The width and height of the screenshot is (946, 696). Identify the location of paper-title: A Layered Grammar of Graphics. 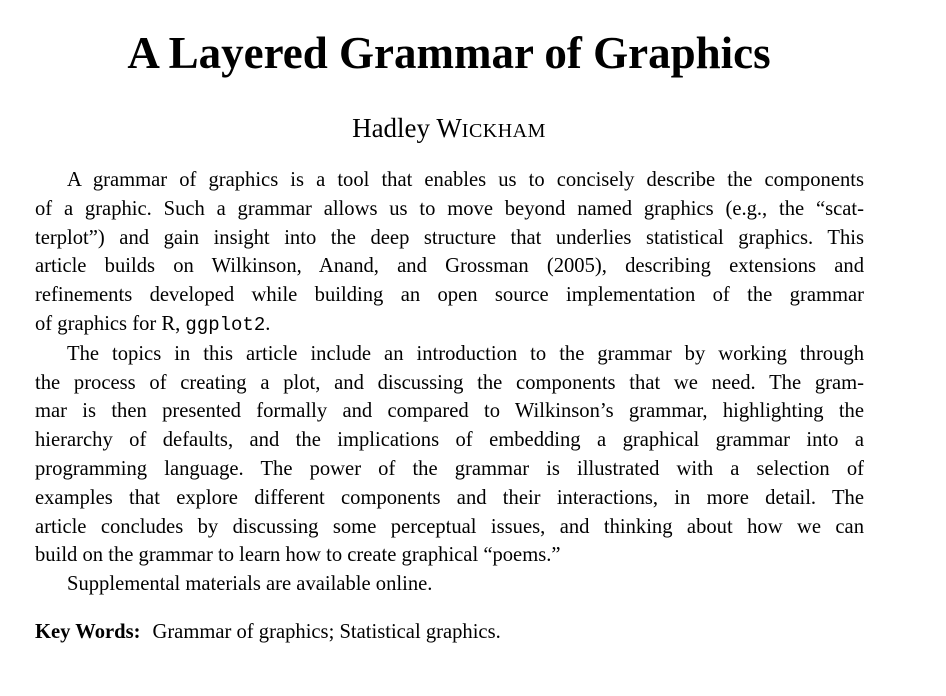
(449, 53).